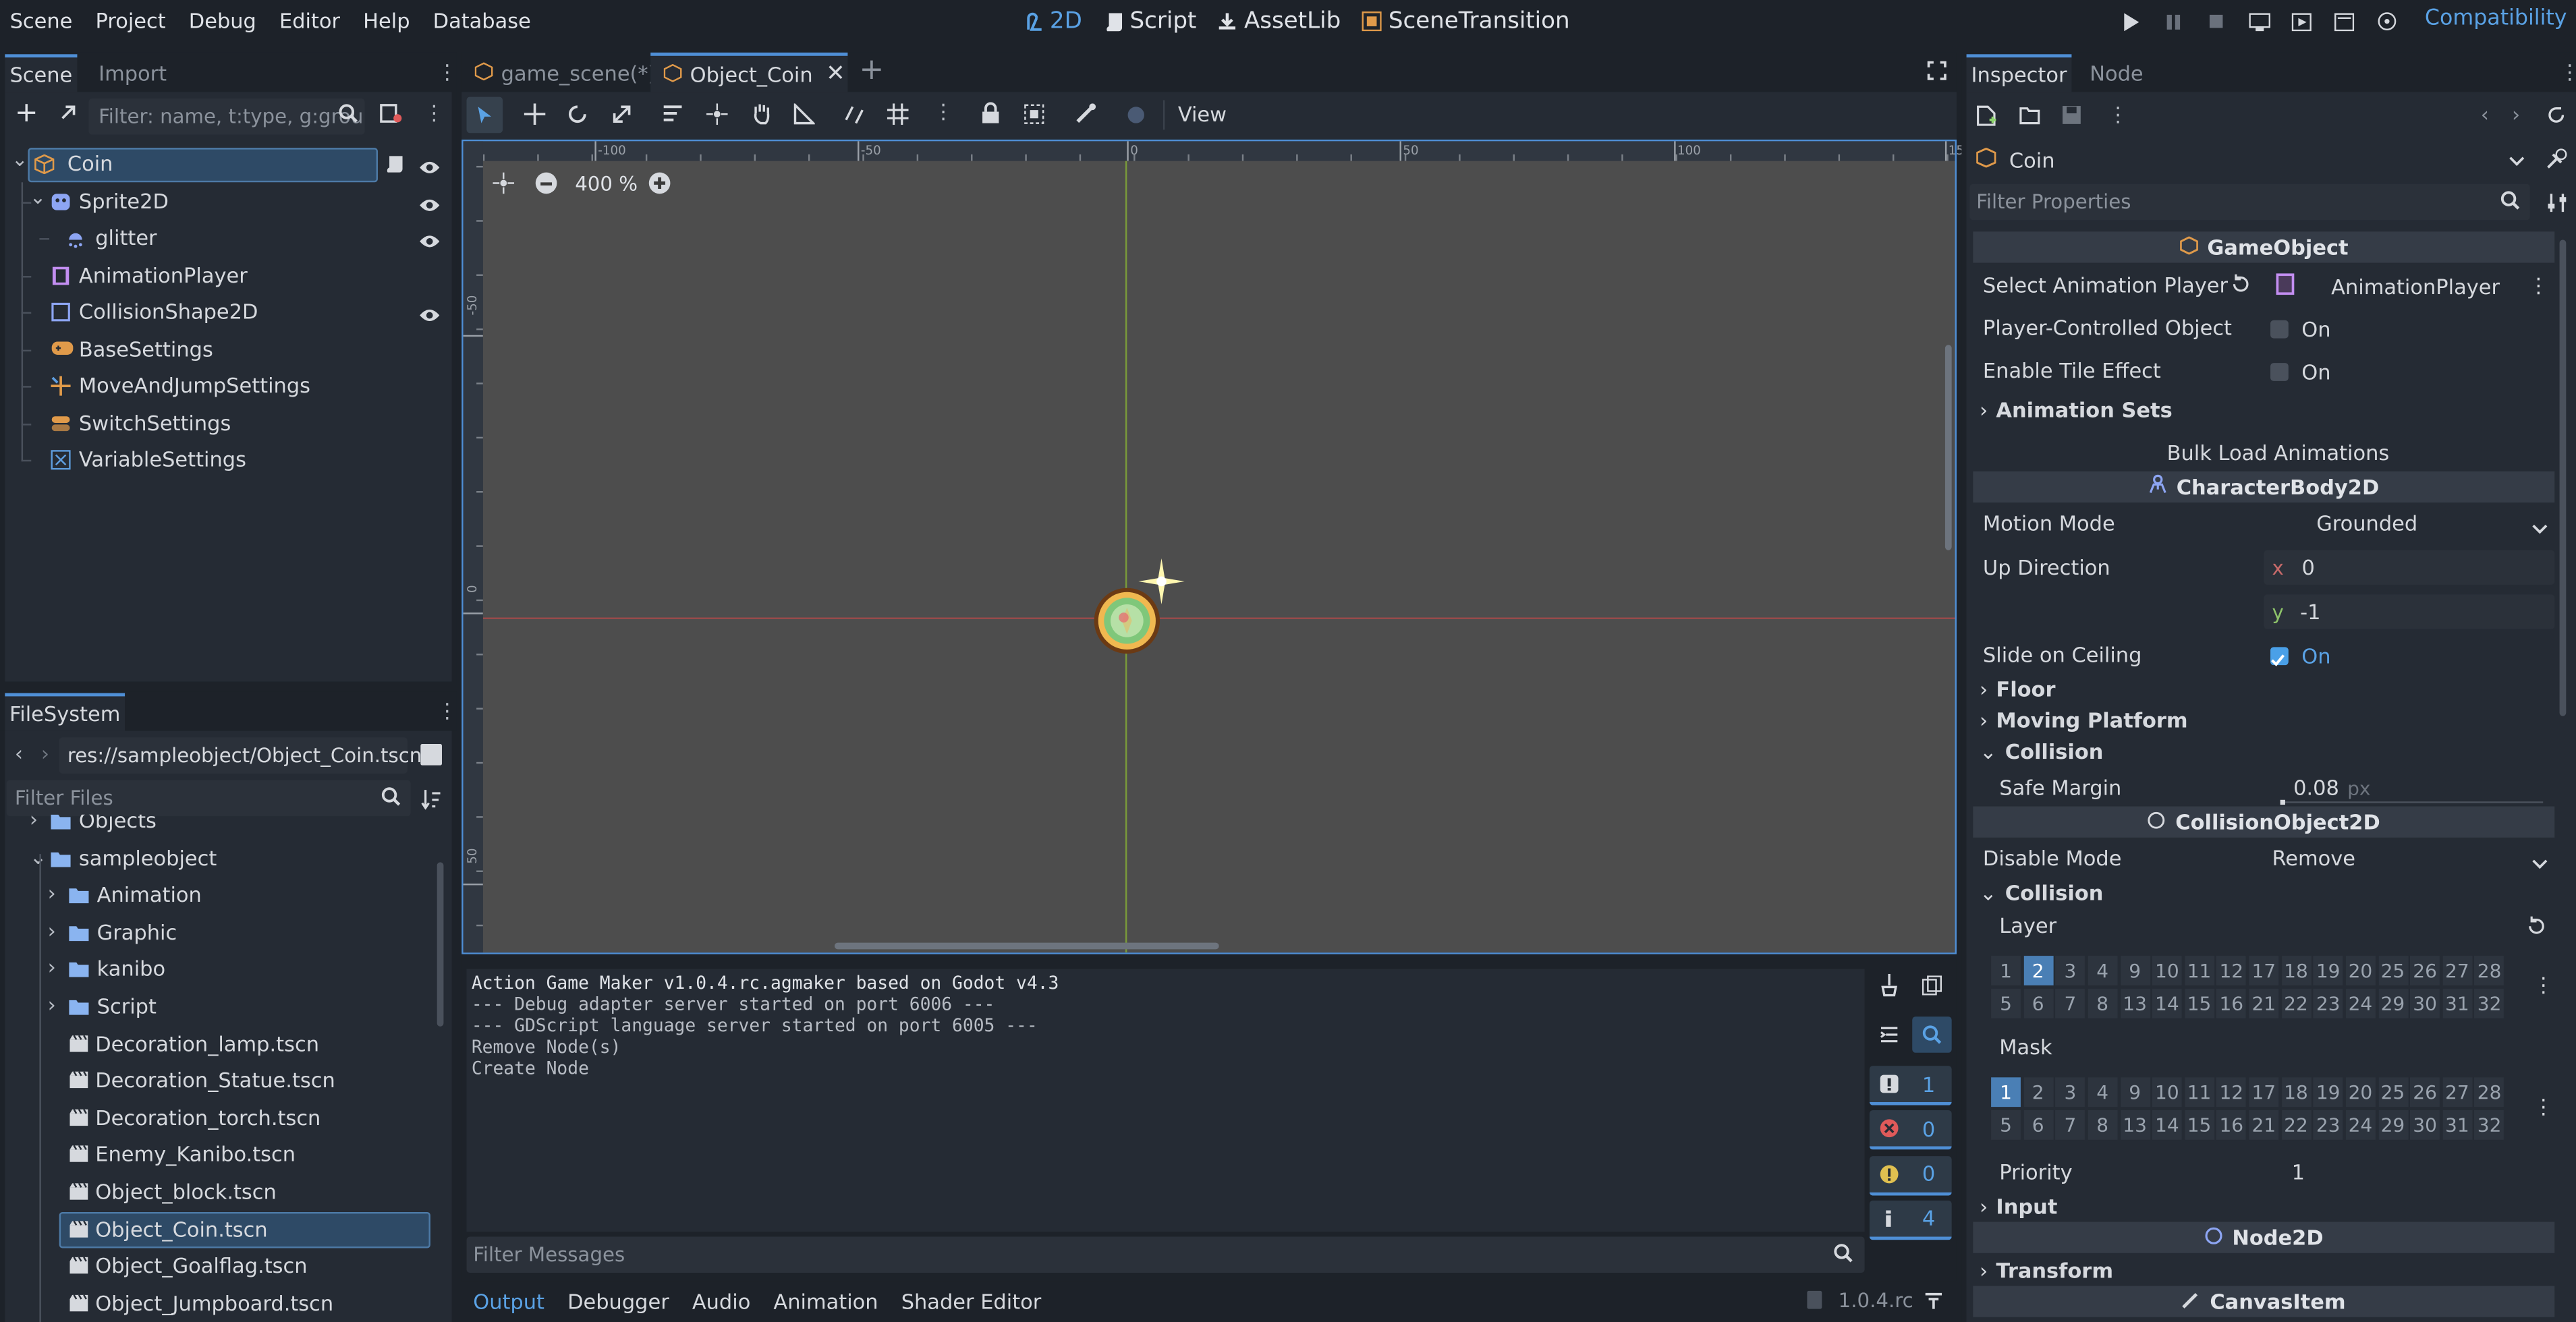 The height and width of the screenshot is (1322, 2576). Describe the element at coordinates (622, 116) in the screenshot. I see `scale-mode-icon` at that location.